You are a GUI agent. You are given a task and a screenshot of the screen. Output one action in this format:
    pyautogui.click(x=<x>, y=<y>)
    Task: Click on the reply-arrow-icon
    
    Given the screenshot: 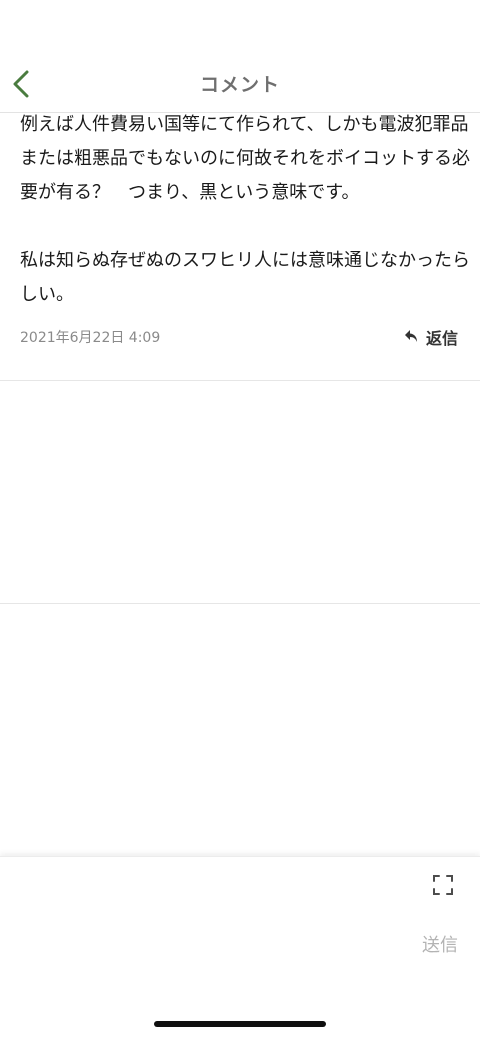 What is the action you would take?
    pyautogui.click(x=410, y=336)
    